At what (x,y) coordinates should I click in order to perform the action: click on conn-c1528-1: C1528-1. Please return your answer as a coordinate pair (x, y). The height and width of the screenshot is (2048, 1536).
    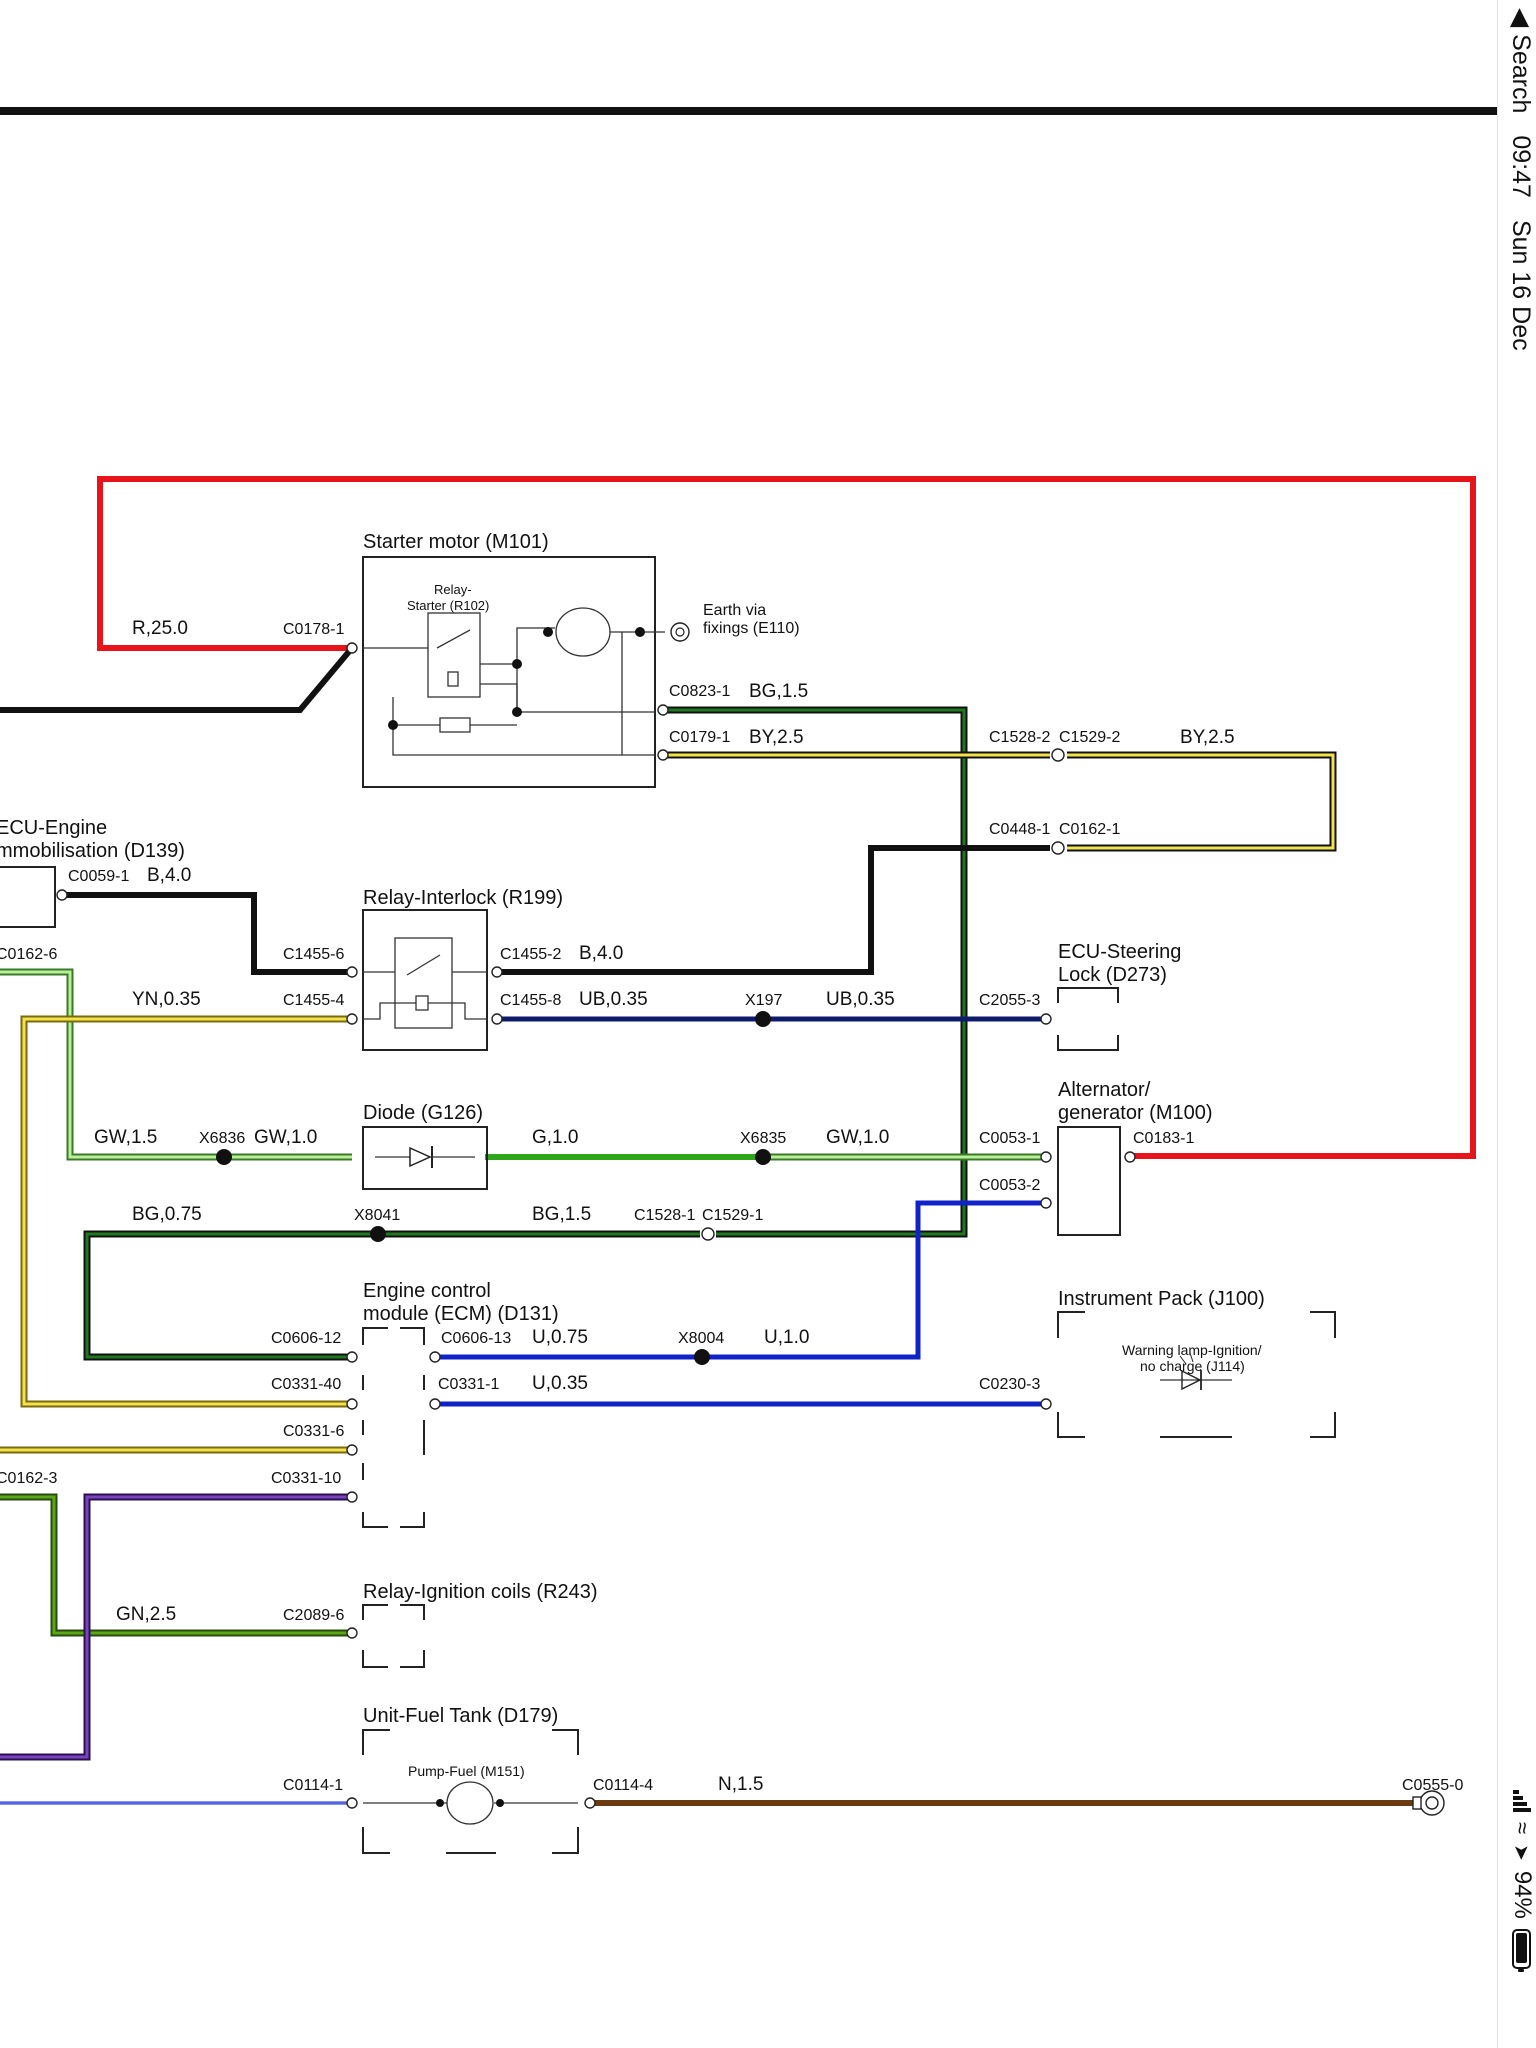
    Looking at the image, I should click on (664, 1215).